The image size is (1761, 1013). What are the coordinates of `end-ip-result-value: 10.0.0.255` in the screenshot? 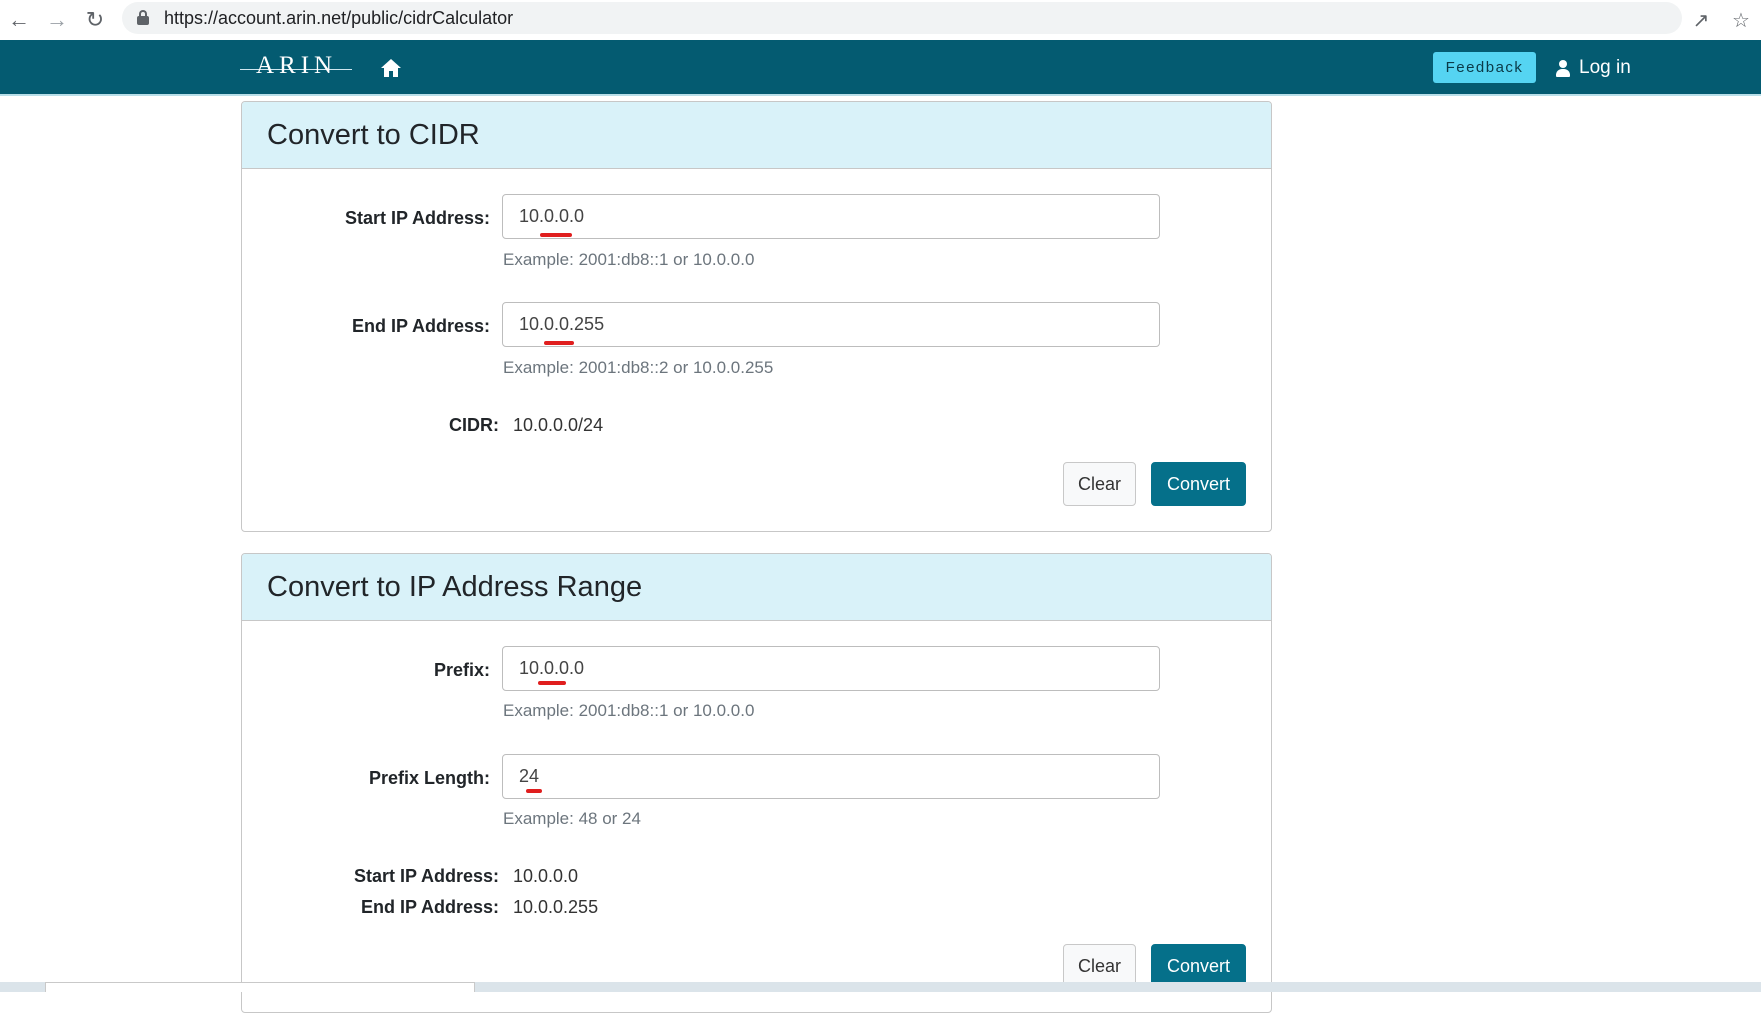 It's located at (556, 907).